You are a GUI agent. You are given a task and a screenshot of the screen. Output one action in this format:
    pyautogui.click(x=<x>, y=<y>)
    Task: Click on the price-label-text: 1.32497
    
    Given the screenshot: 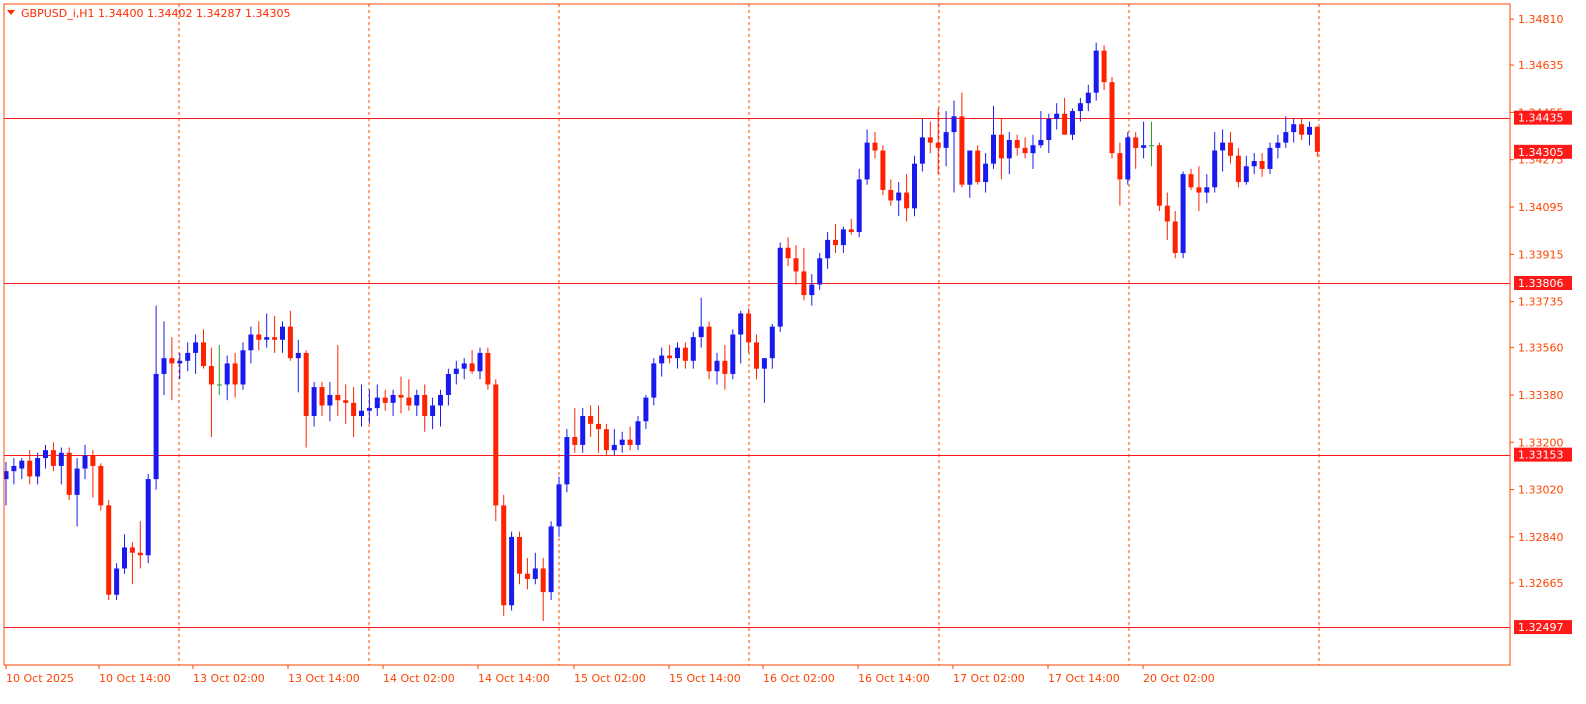 What is the action you would take?
    pyautogui.click(x=1541, y=627)
    